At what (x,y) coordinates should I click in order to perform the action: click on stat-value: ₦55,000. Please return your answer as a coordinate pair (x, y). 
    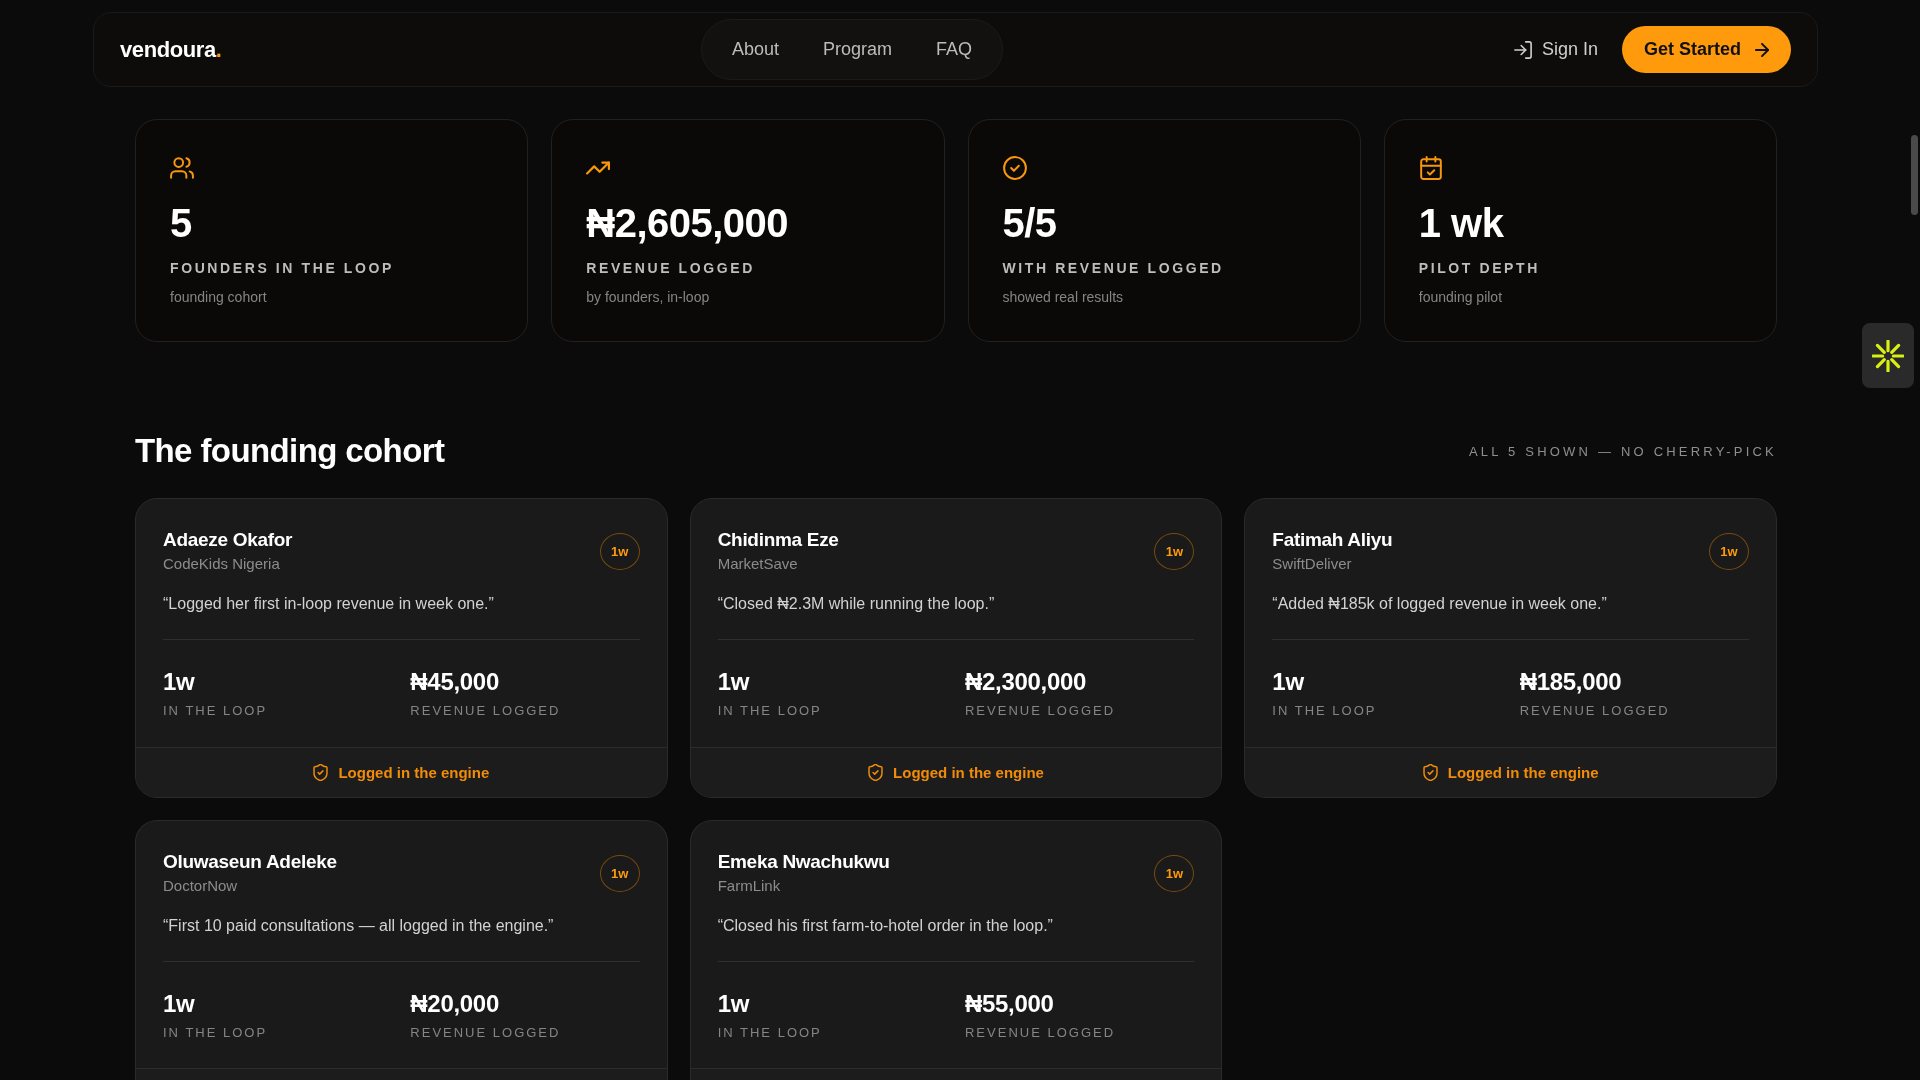
    Looking at the image, I should click on (1010, 1004).